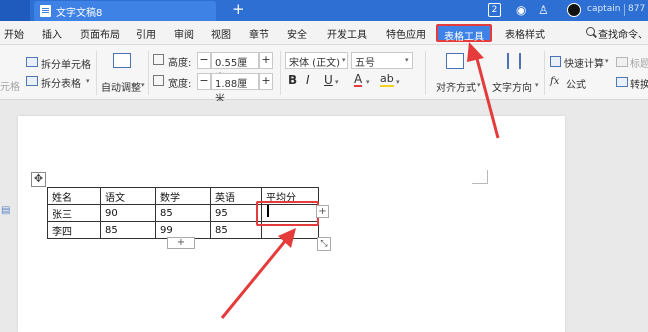  What do you see at coordinates (180, 63) in the screenshot?
I see `height-label: 高度:` at bounding box center [180, 63].